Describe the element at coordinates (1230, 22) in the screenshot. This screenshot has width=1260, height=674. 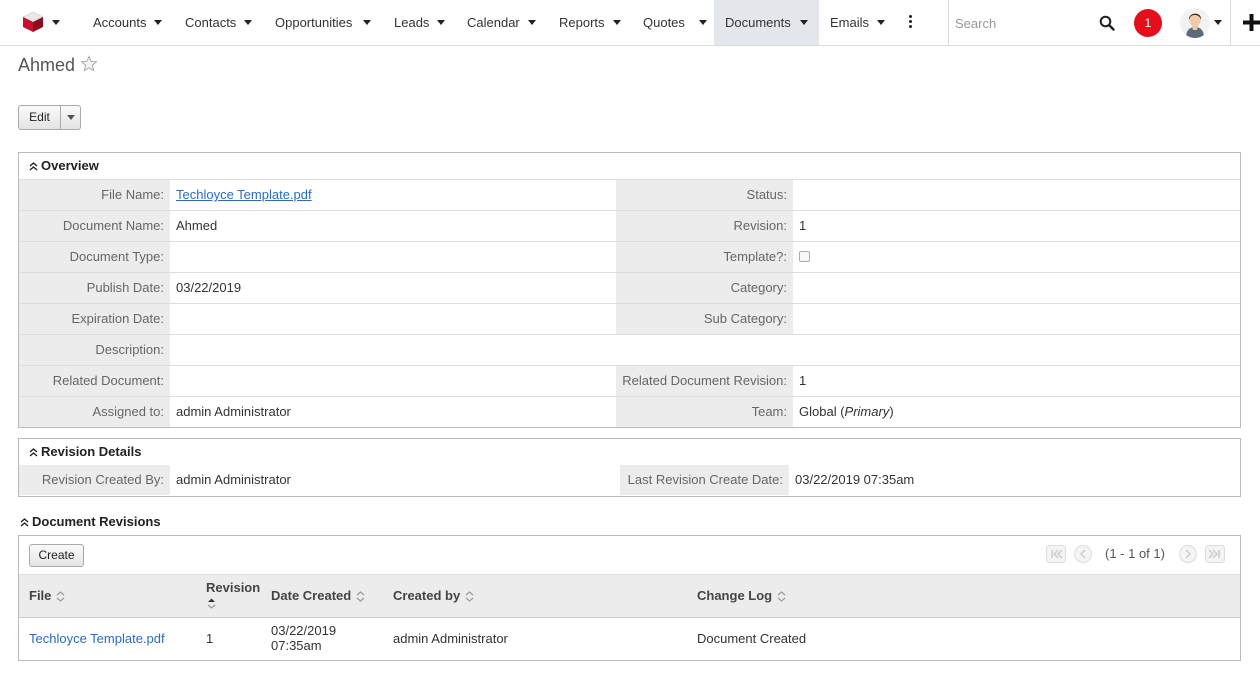
I see `divider` at that location.